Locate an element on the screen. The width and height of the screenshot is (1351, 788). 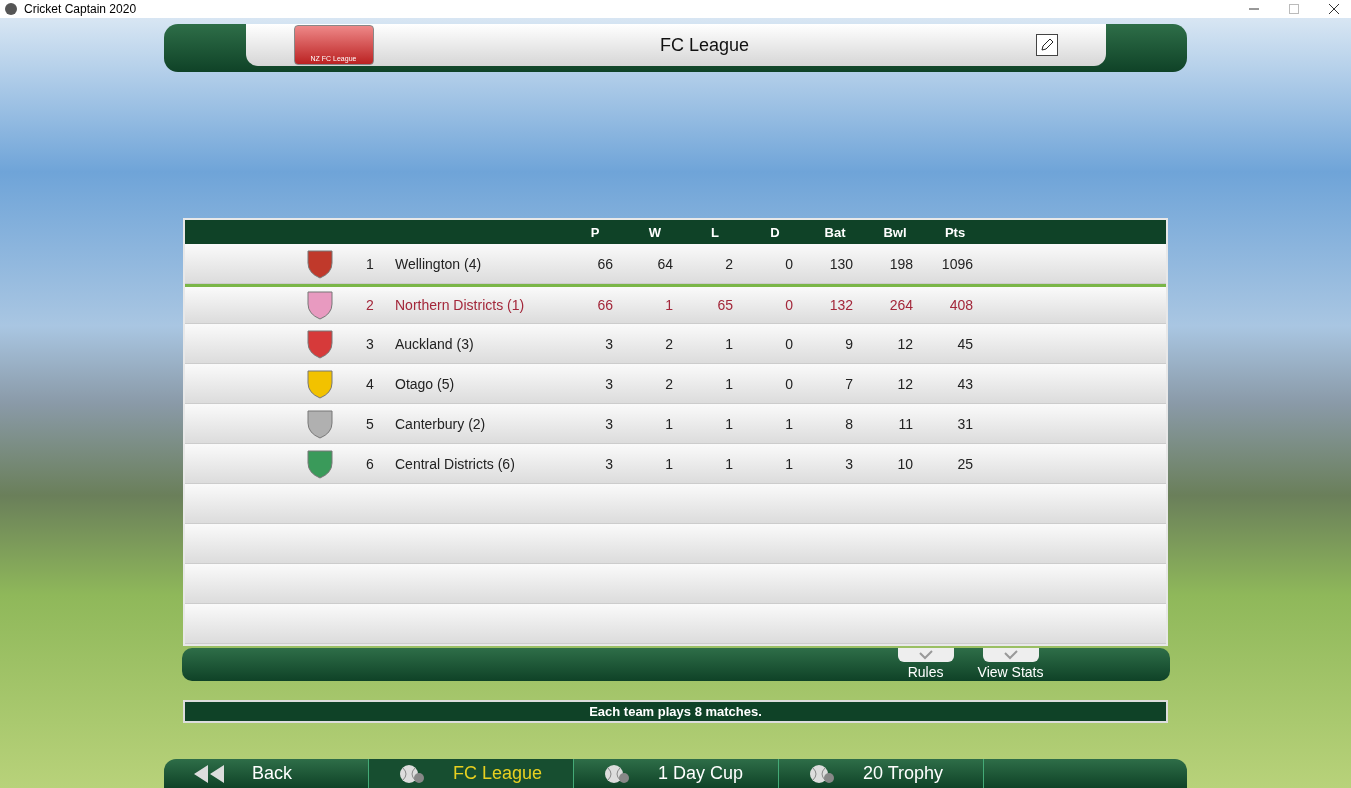
close-icon is located at coordinates (1334, 9).